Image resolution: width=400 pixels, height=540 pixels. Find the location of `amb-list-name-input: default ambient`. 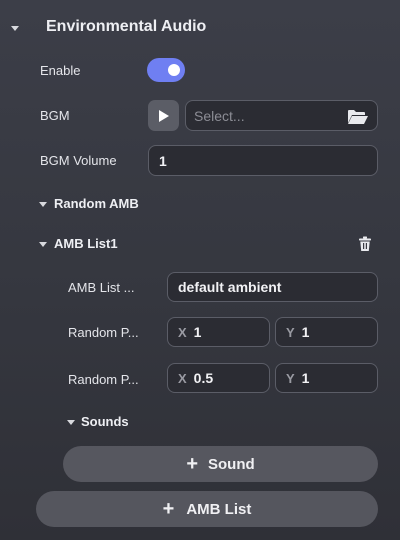

amb-list-name-input: default ambient is located at coordinates (272, 287).